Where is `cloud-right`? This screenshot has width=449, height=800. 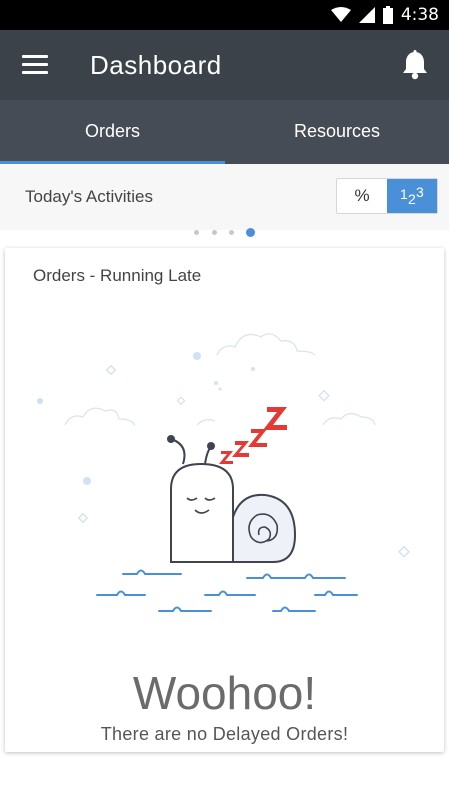
cloud-right is located at coordinates (349, 419).